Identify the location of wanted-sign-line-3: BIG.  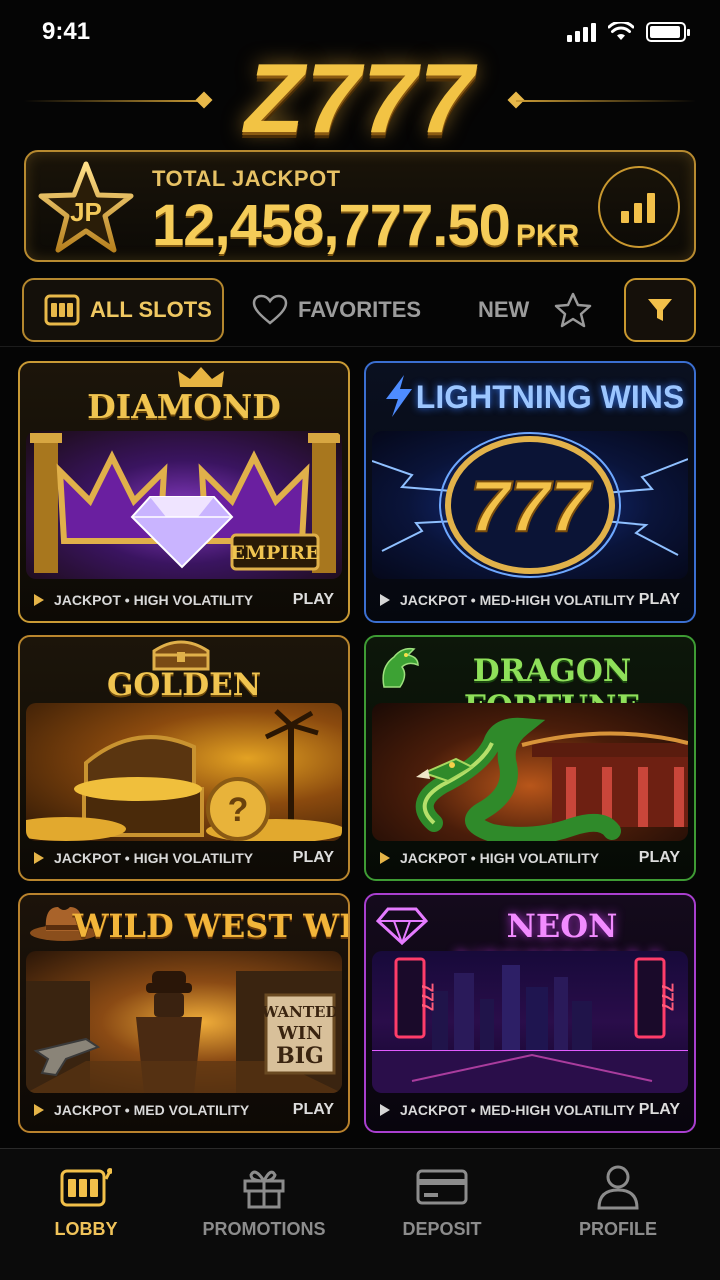
(300, 1056).